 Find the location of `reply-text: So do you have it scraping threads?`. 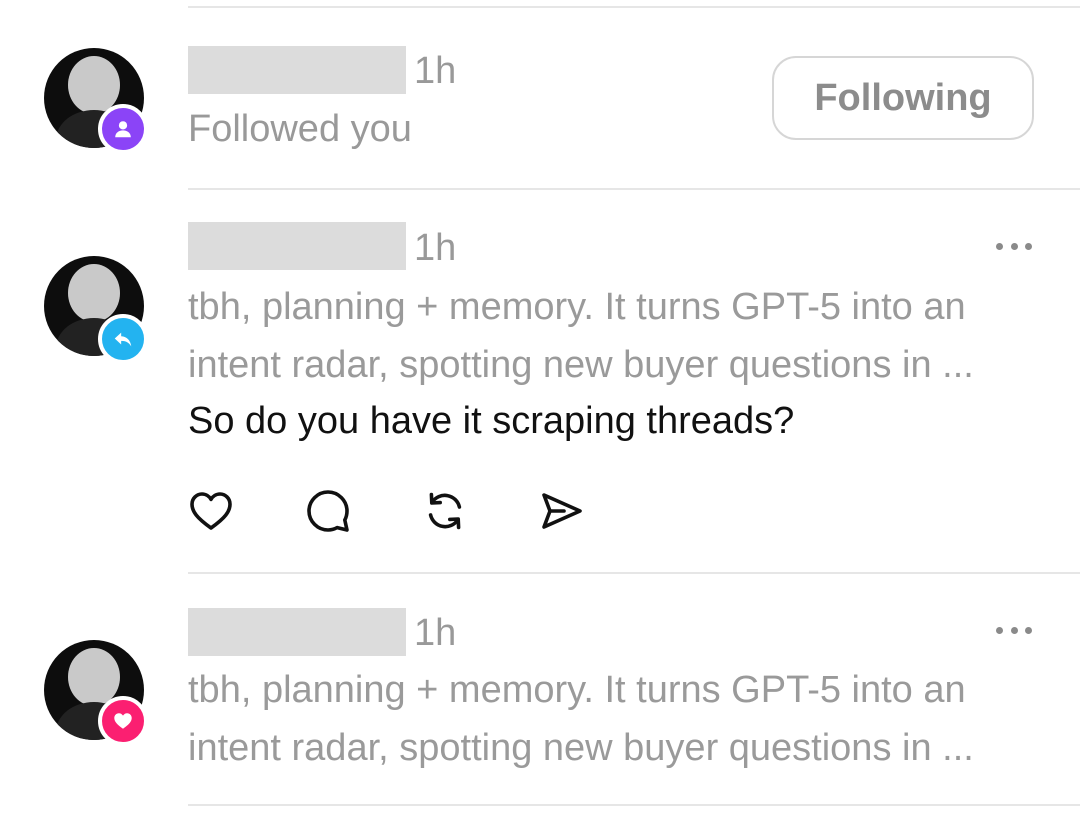

reply-text: So do you have it scraping threads? is located at coordinates (491, 421).